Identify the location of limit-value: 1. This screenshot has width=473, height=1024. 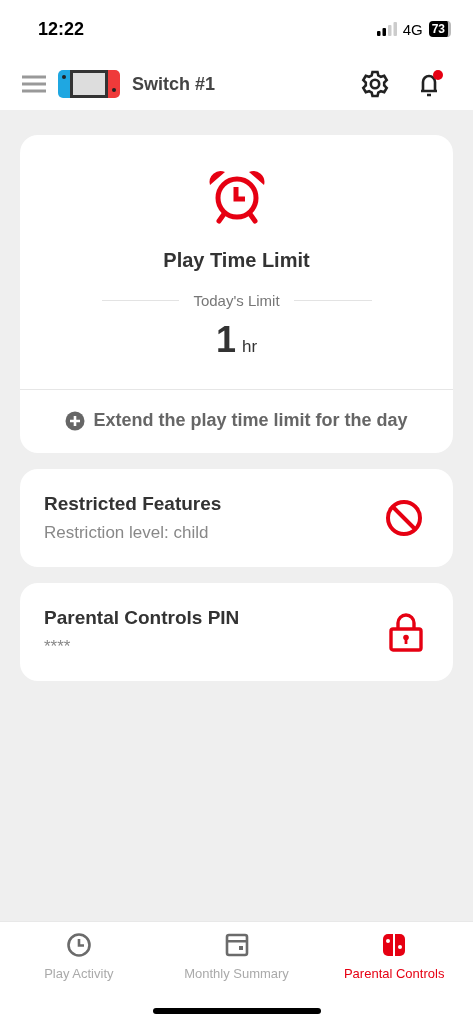
(225, 340).